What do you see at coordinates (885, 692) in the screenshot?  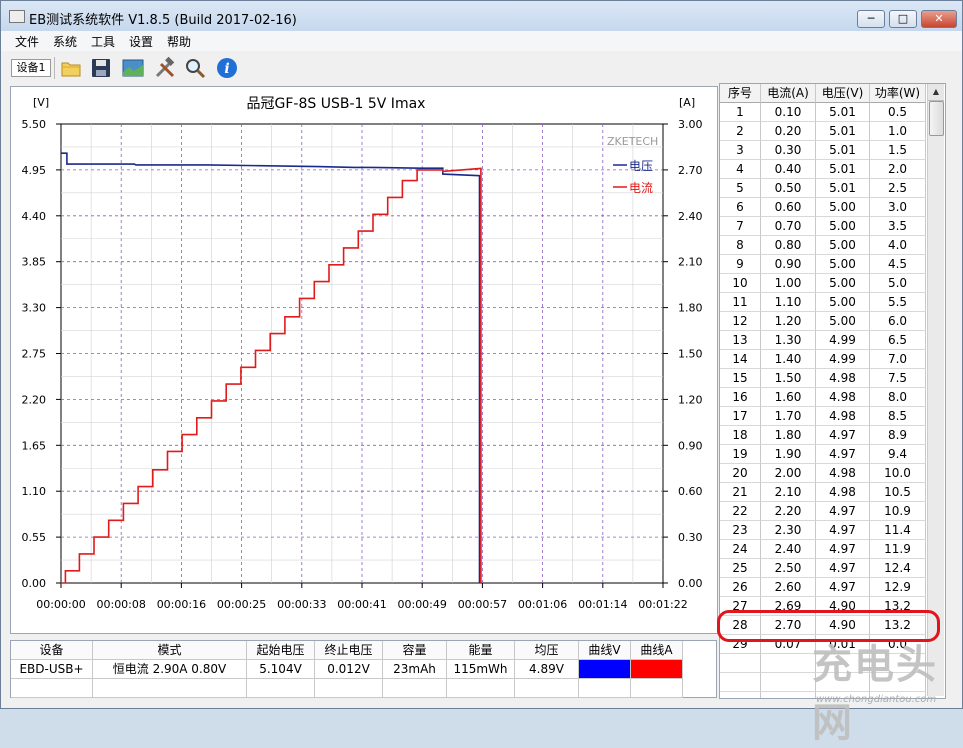 I see `site-watermark: 充电头网 www.chongdiantou.com` at bounding box center [885, 692].